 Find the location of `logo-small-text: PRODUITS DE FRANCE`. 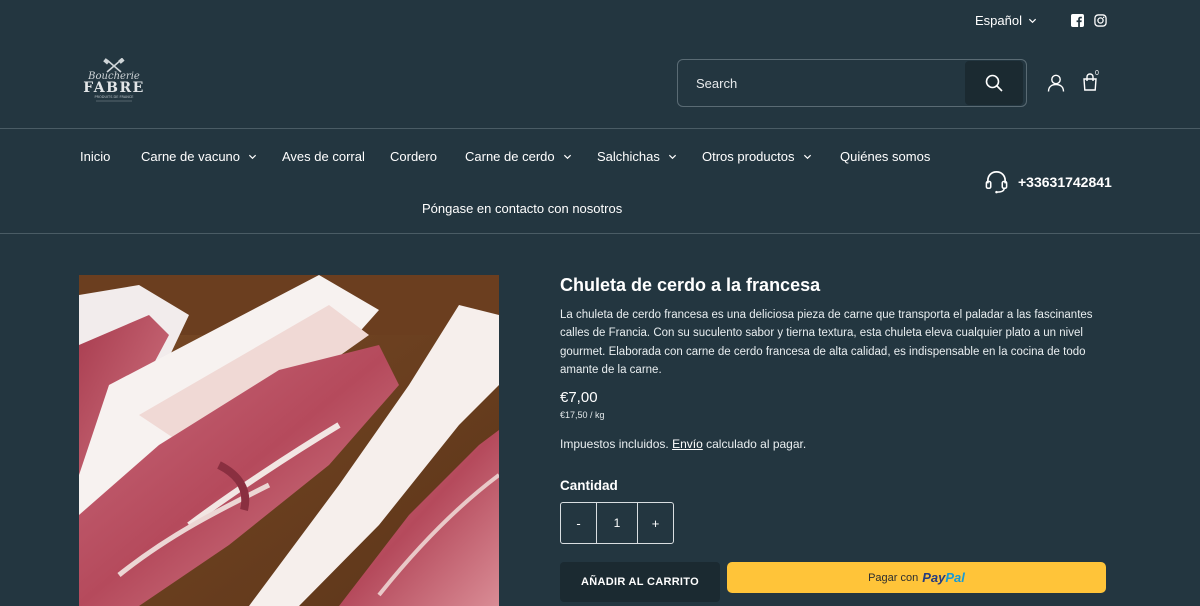

logo-small-text: PRODUITS DE FRANCE is located at coordinates (113, 97).